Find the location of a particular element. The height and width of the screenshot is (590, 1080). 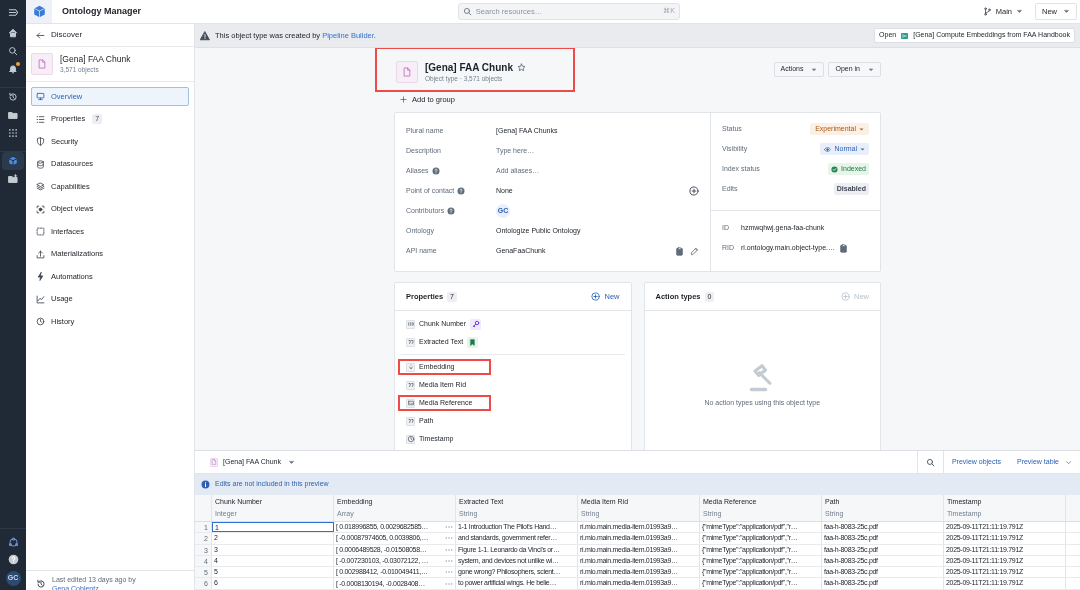

warning-icon is located at coordinates (205, 35).